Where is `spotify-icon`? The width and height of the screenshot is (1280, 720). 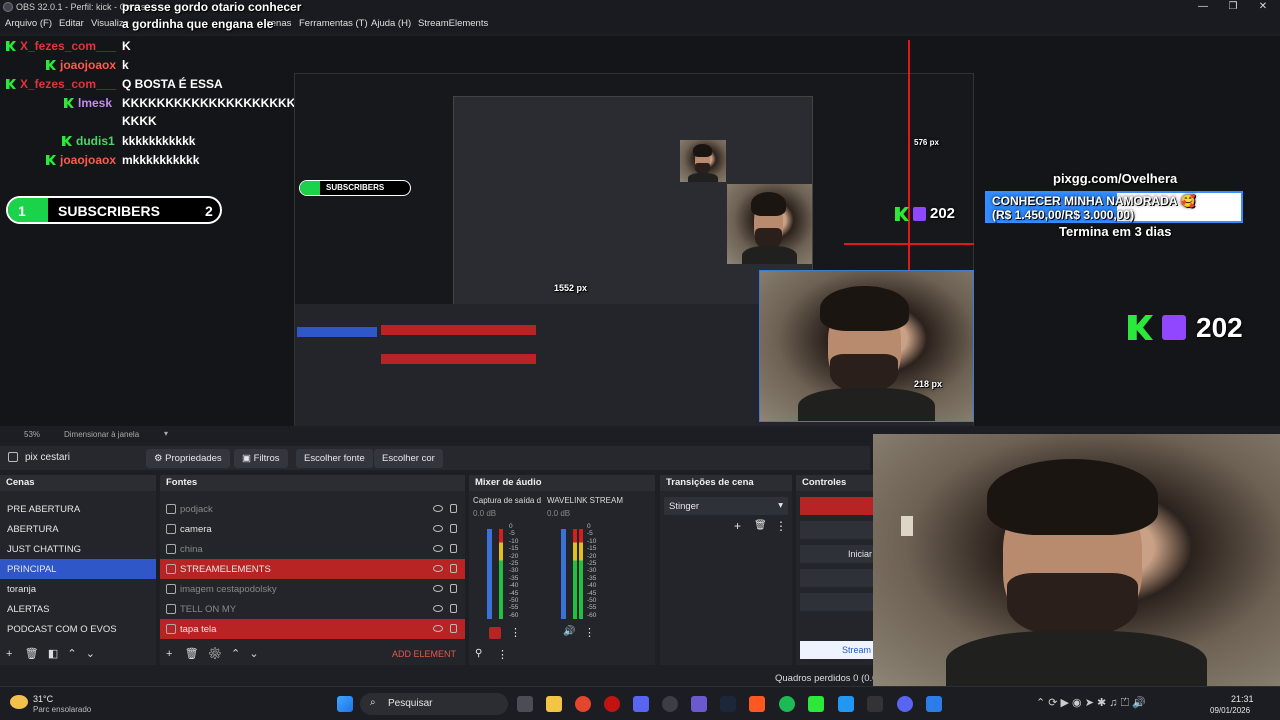 spotify-icon is located at coordinates (787, 704).